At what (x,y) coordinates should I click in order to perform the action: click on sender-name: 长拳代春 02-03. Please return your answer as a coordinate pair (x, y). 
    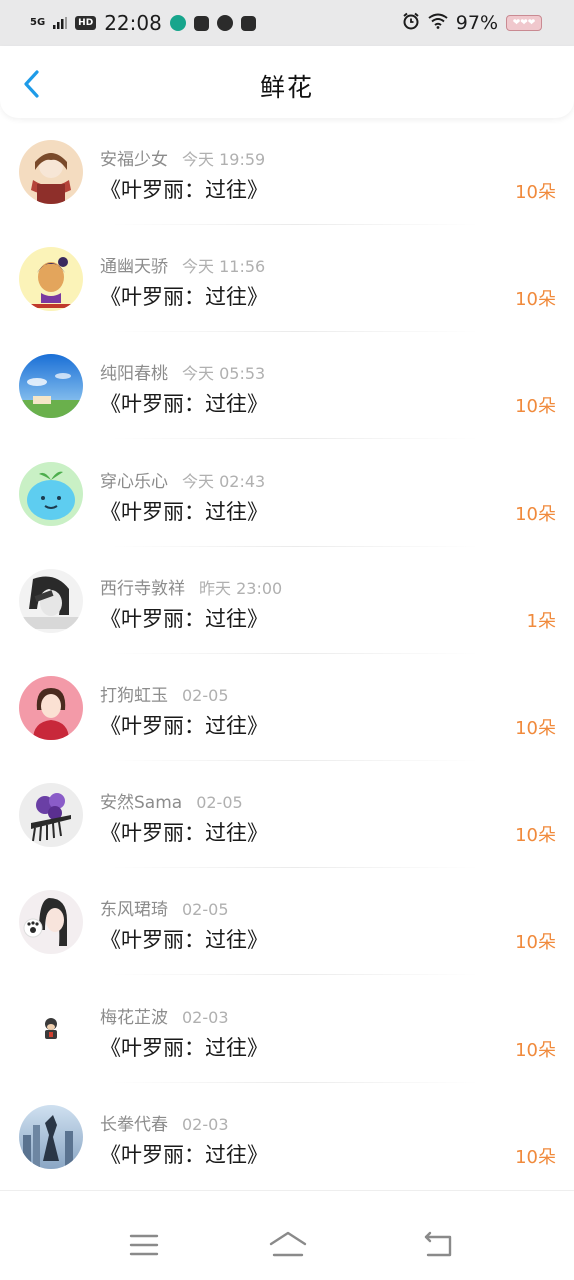
    Looking at the image, I should click on (164, 1122).